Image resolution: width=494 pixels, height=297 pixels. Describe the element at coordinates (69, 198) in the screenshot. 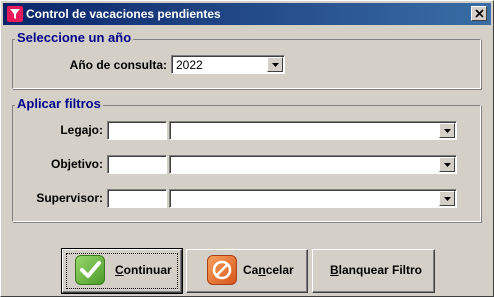

I see `supervisor-label: Supervisor:` at that location.